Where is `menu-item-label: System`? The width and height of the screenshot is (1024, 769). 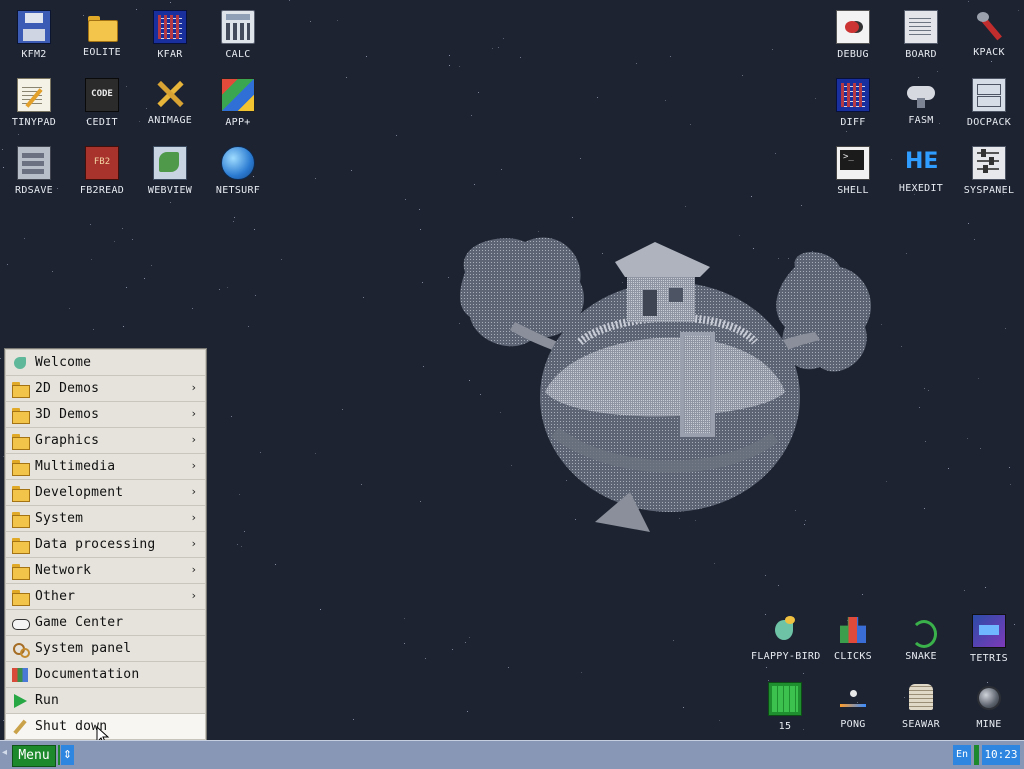
menu-item-label: System is located at coordinates (59, 518).